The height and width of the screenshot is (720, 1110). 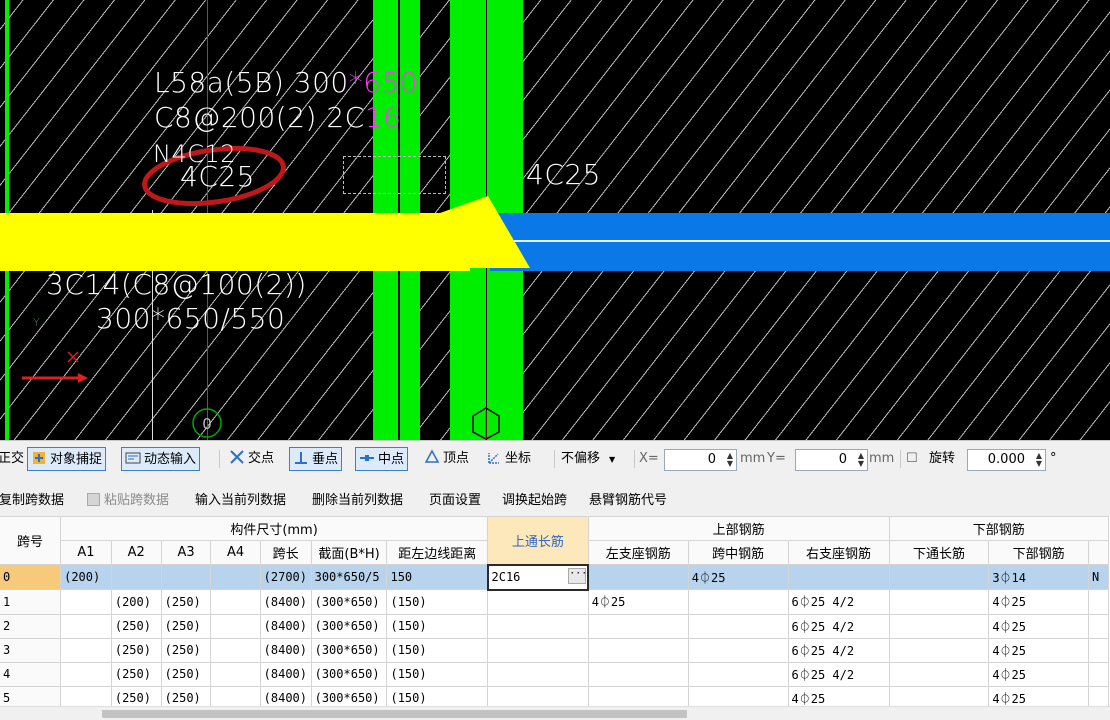 I want to click on cell-a1: (200), so click(x=86, y=577).